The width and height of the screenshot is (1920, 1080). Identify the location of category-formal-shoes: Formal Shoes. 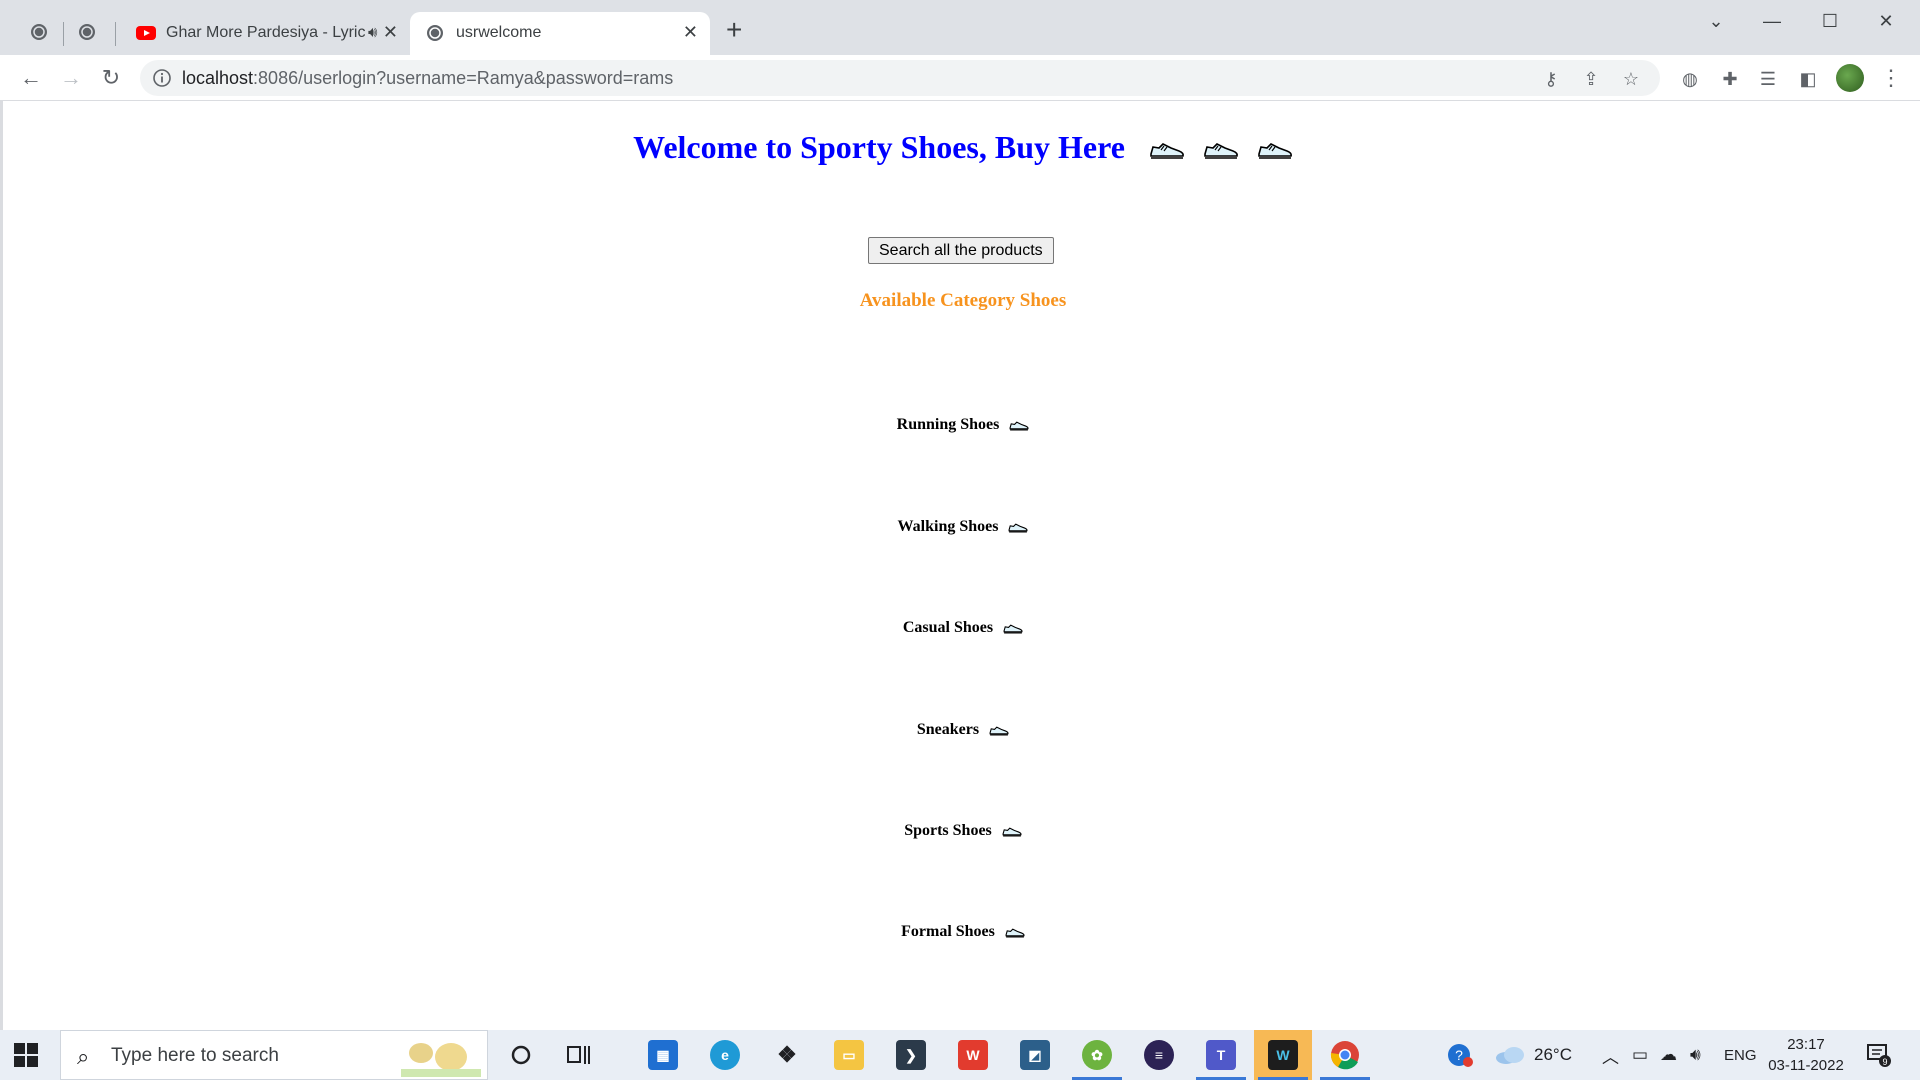
(961, 932).